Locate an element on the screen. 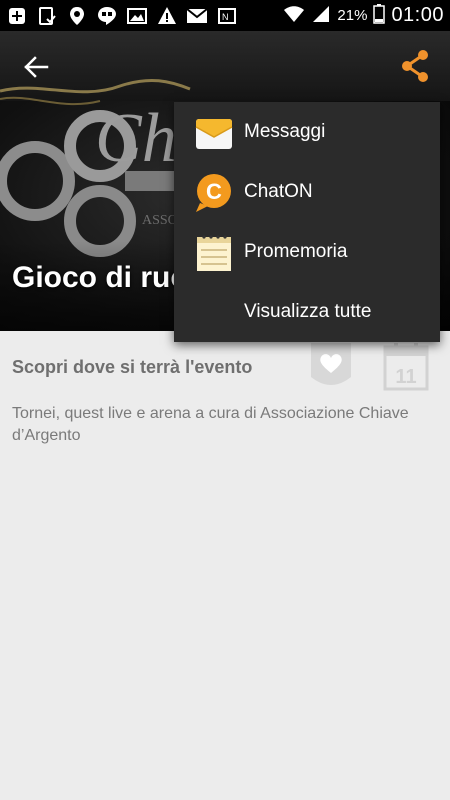  clock: 01:00 is located at coordinates (417, 15).